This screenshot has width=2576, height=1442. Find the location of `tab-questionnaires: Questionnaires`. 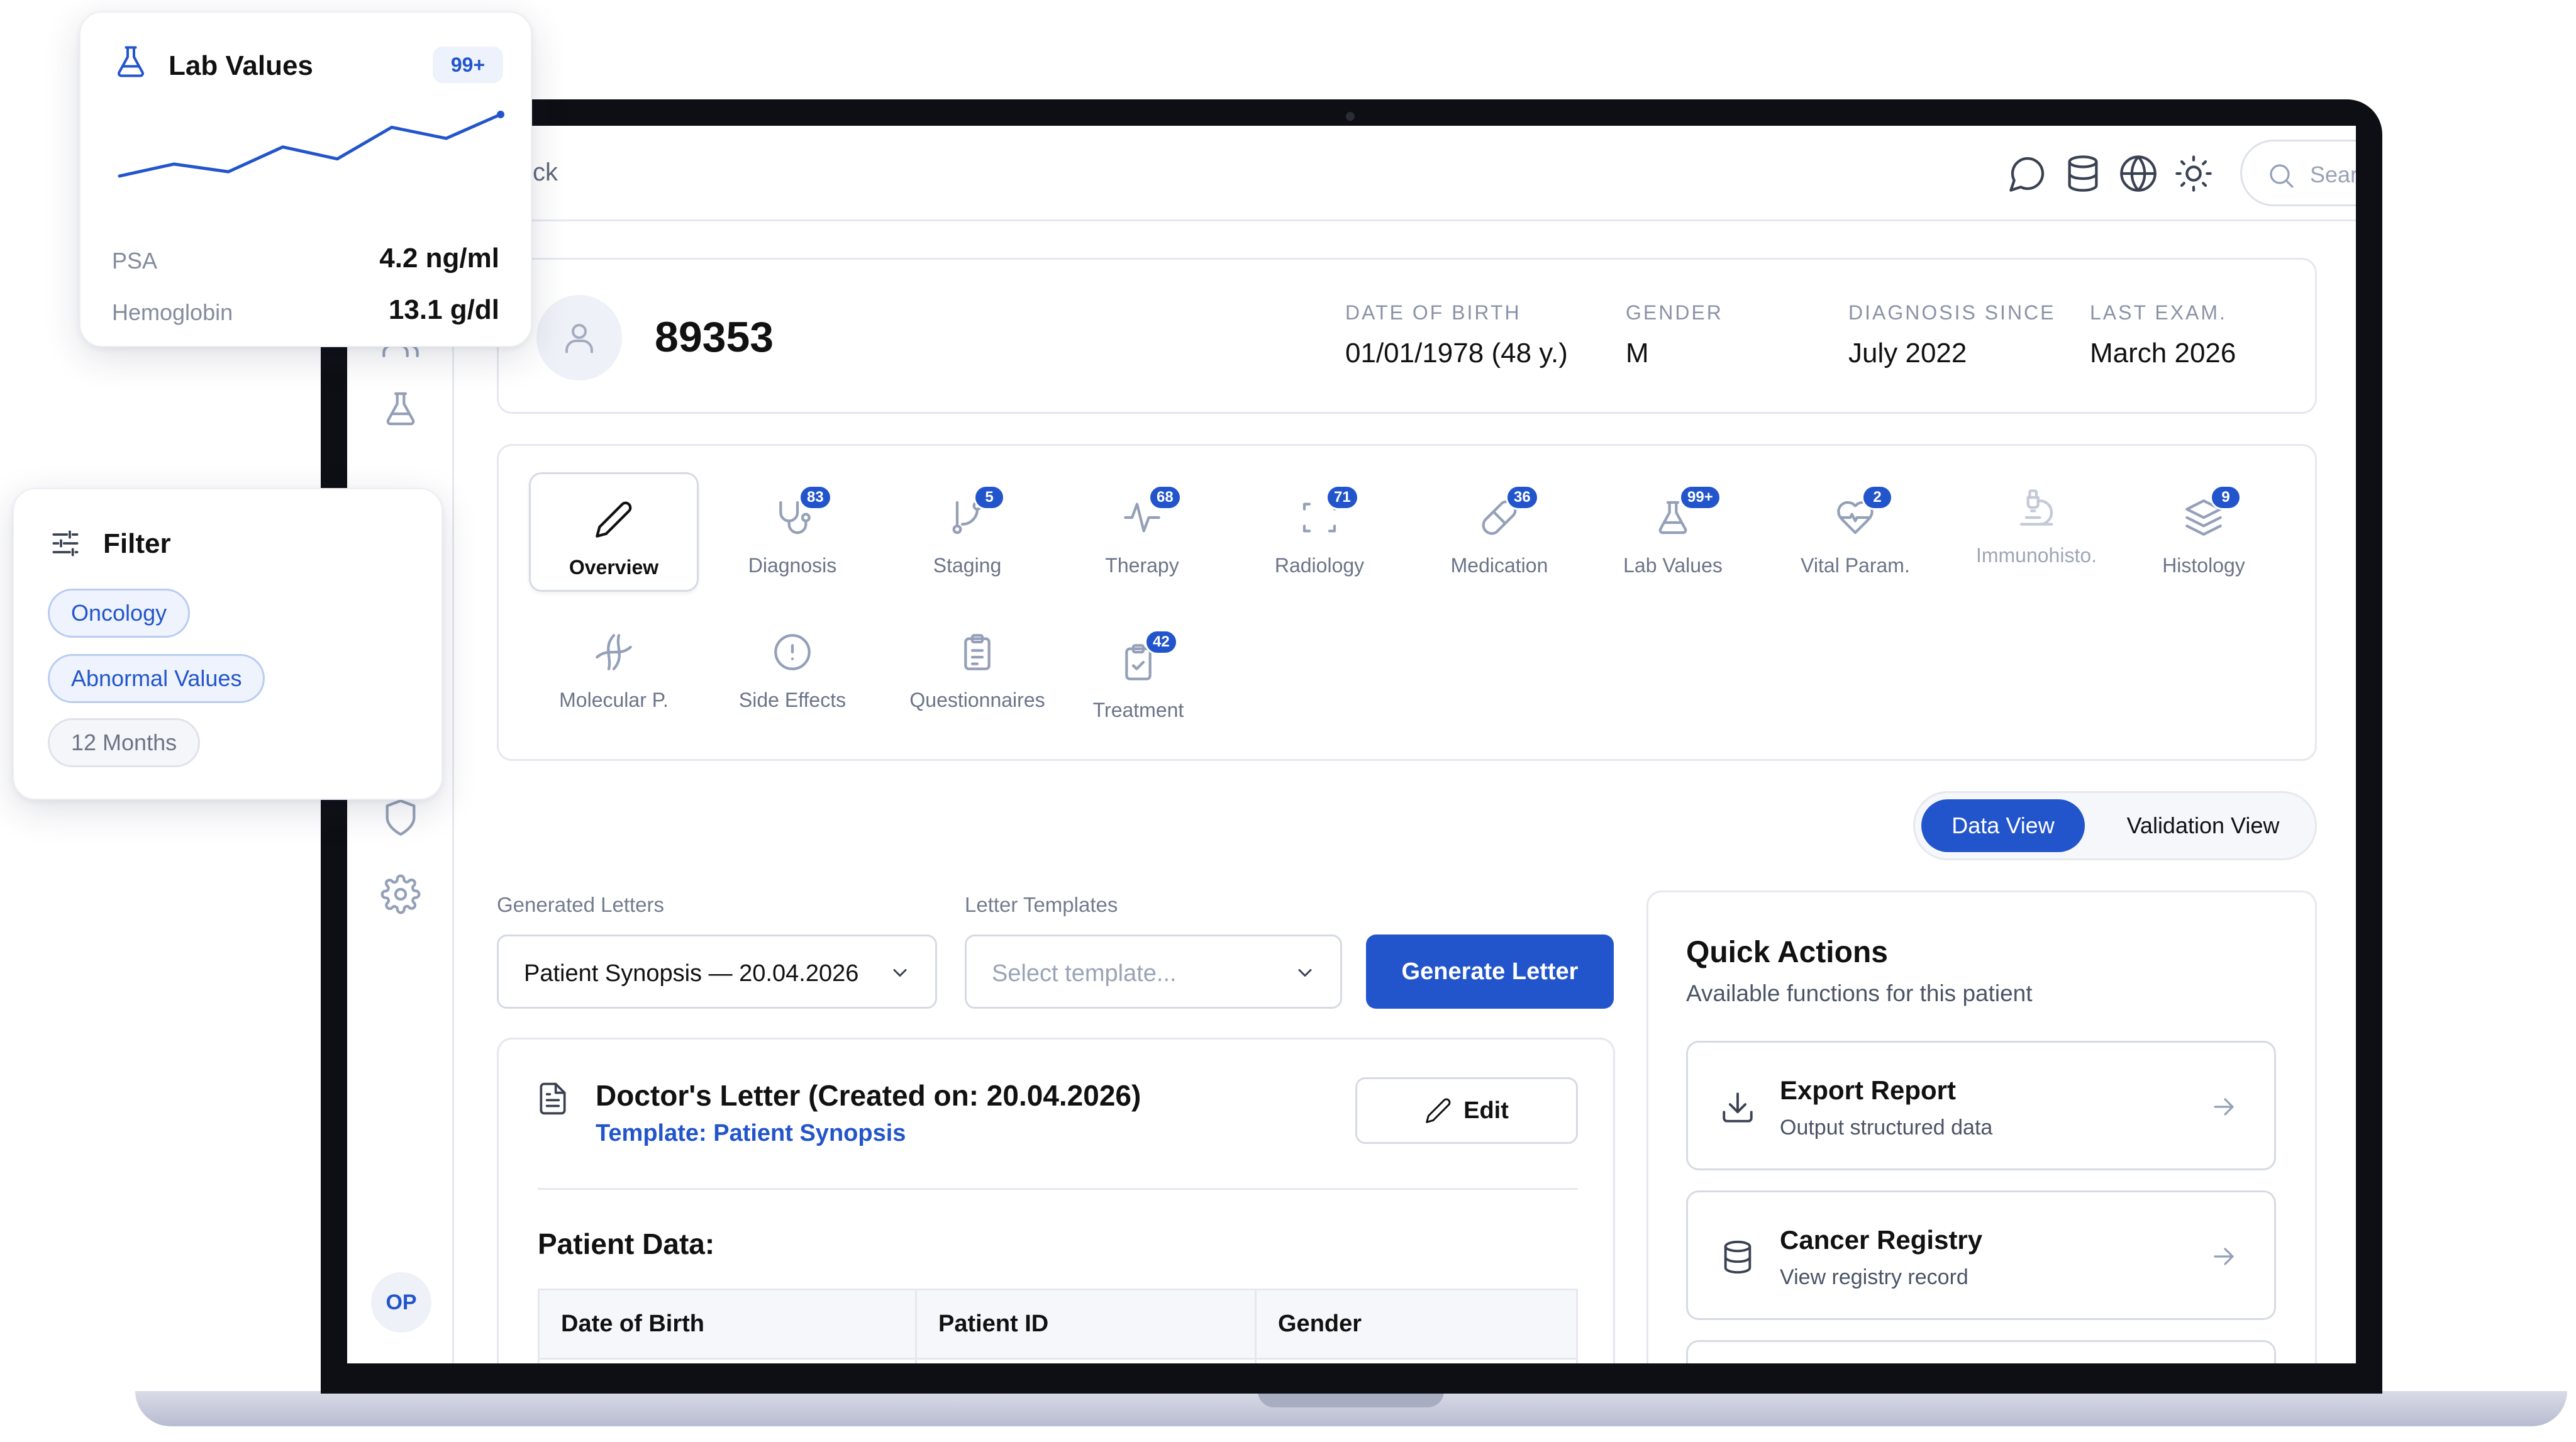

tab-questionnaires: Questionnaires is located at coordinates (977, 666).